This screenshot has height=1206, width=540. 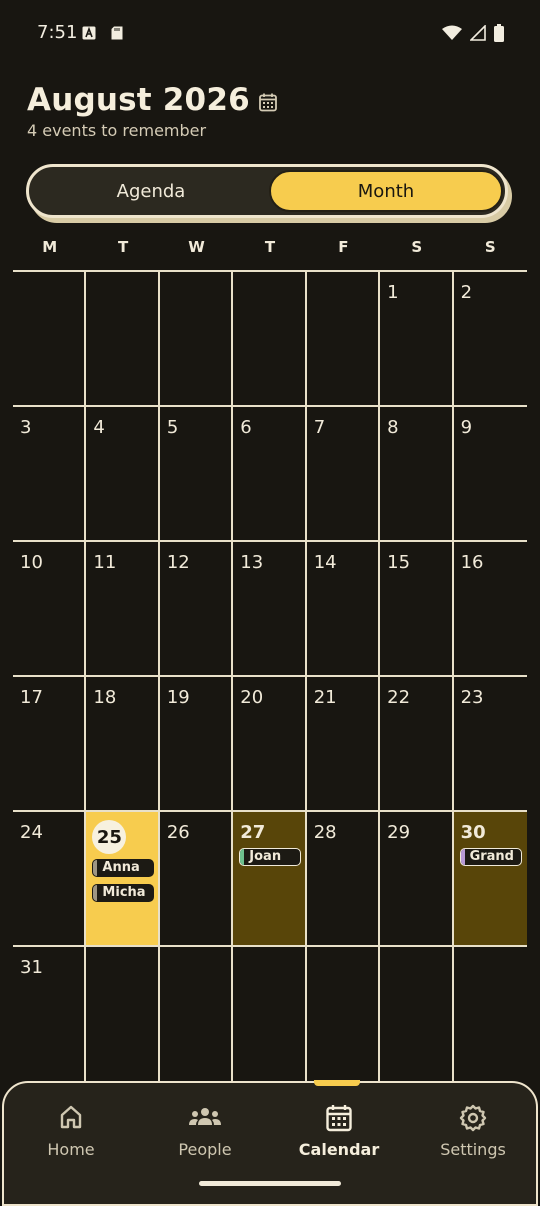 I want to click on home-icon, so click(x=71, y=1117).